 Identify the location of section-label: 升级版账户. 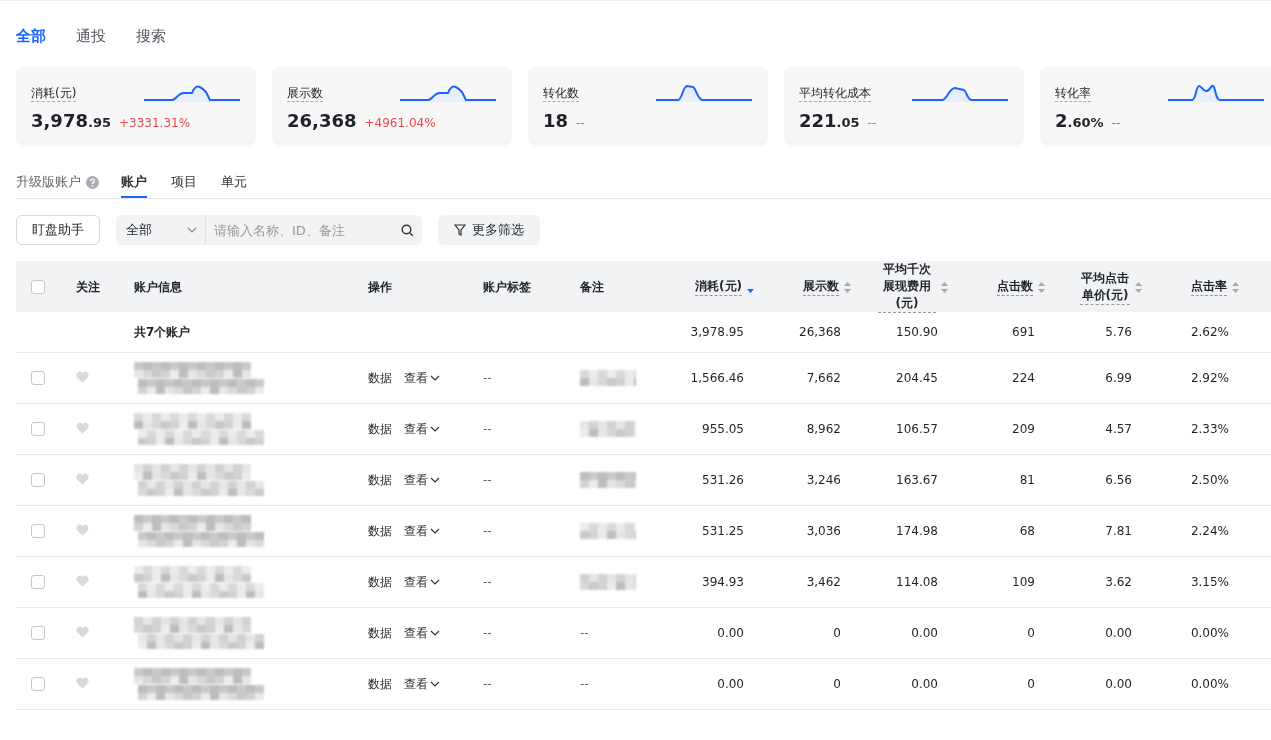
(48, 182).